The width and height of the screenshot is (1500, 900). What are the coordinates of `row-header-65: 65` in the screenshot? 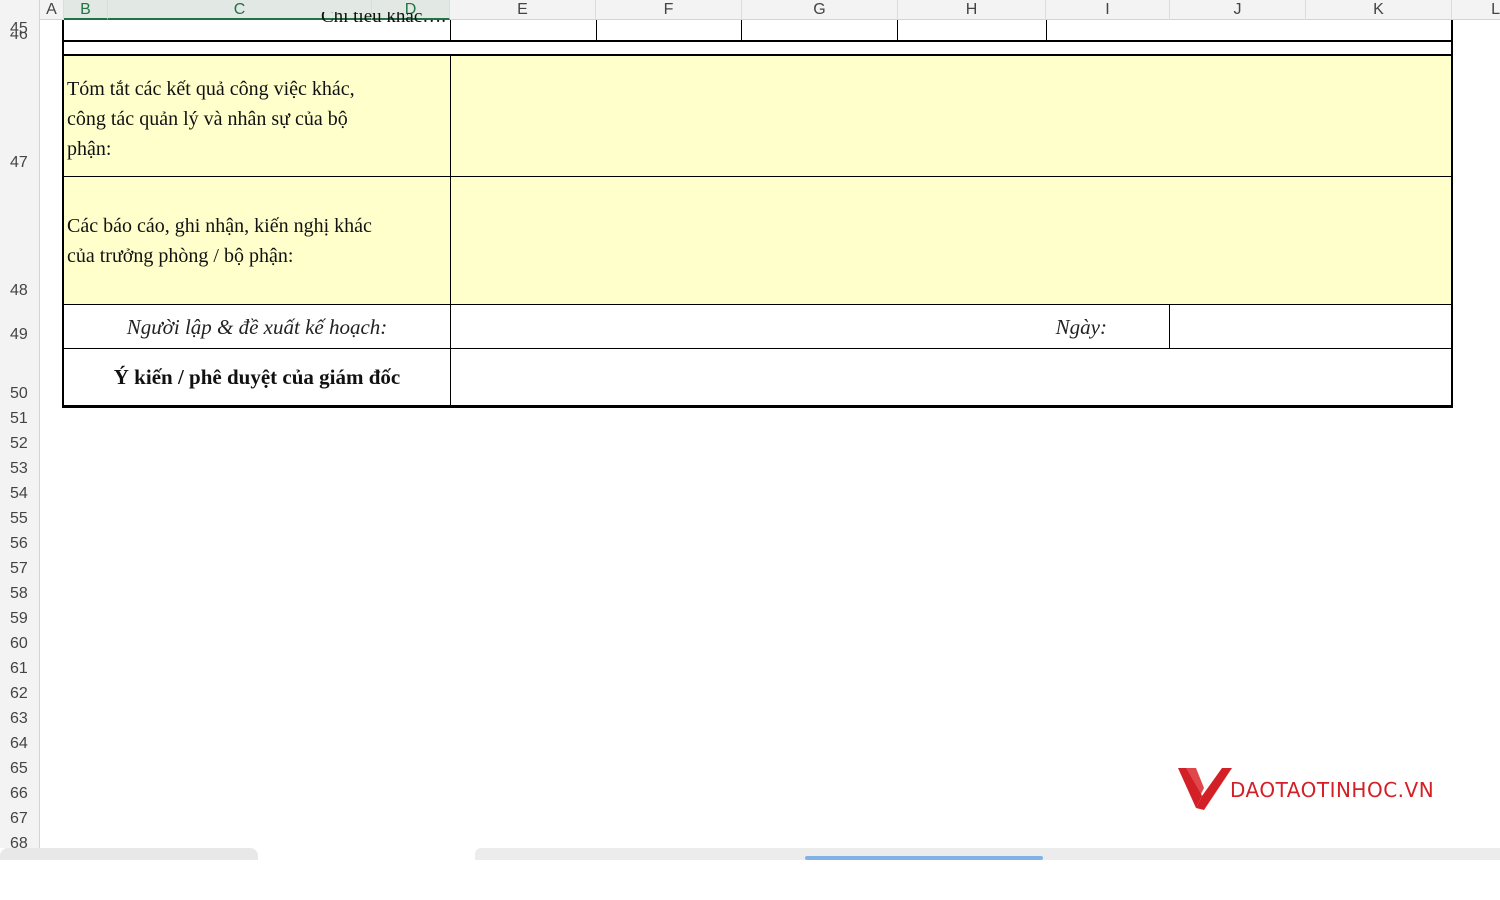 It's located at (19, 769).